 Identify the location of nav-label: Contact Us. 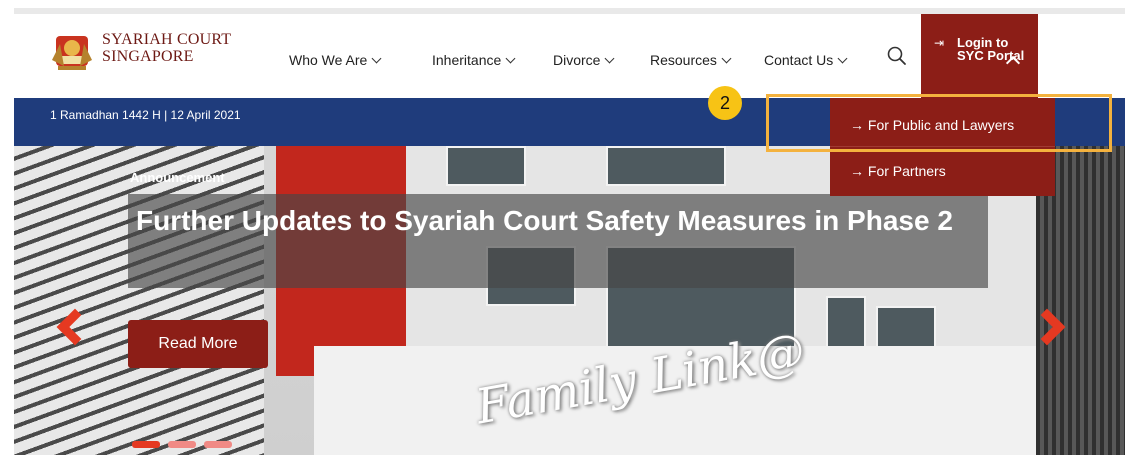
(799, 60).